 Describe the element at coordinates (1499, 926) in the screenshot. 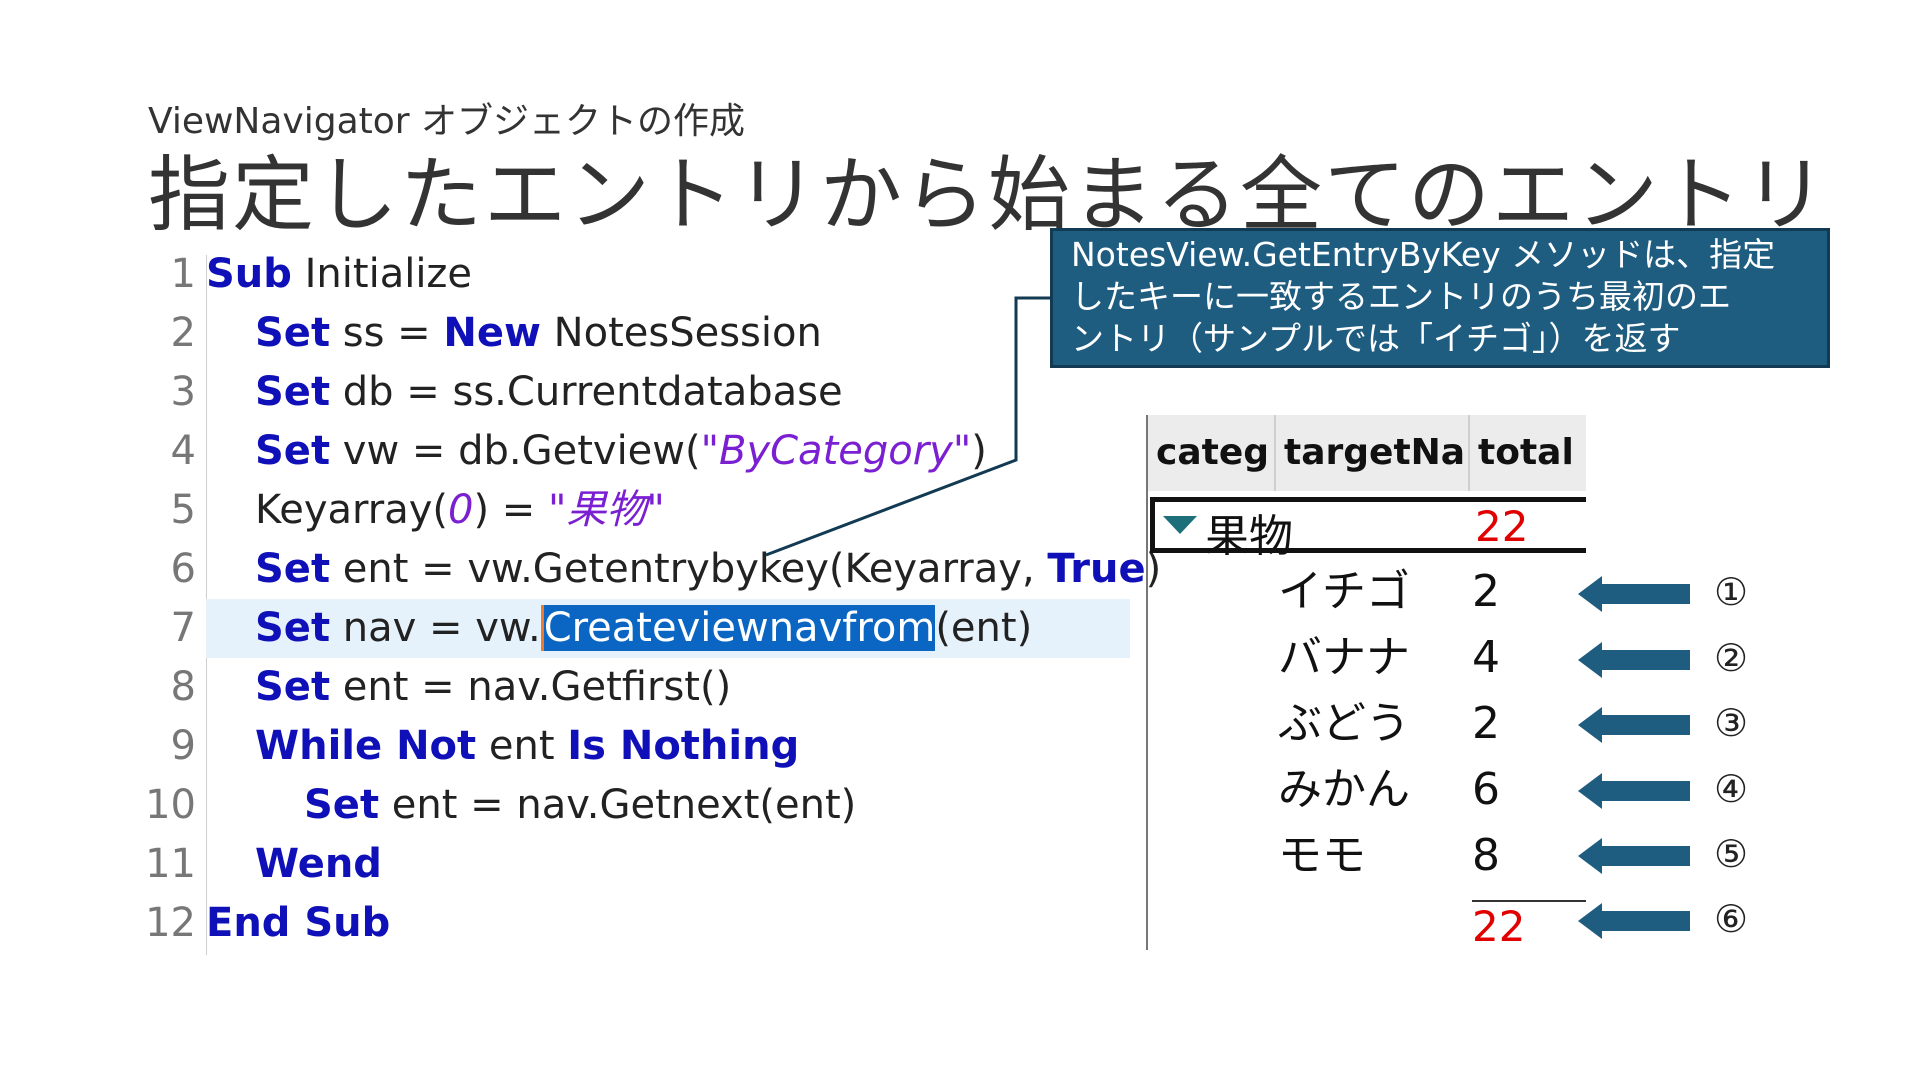

I see `sum-total: 22` at that location.